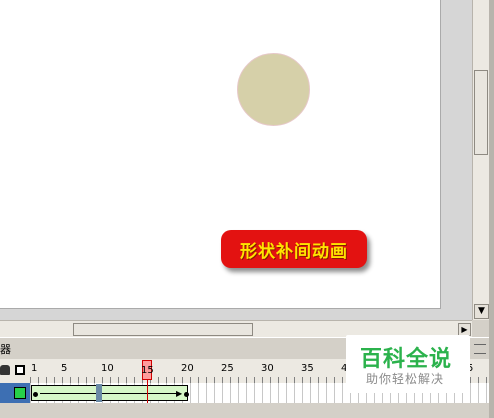 The image size is (494, 418). I want to click on vertical-scroll-thumb, so click(481, 112).